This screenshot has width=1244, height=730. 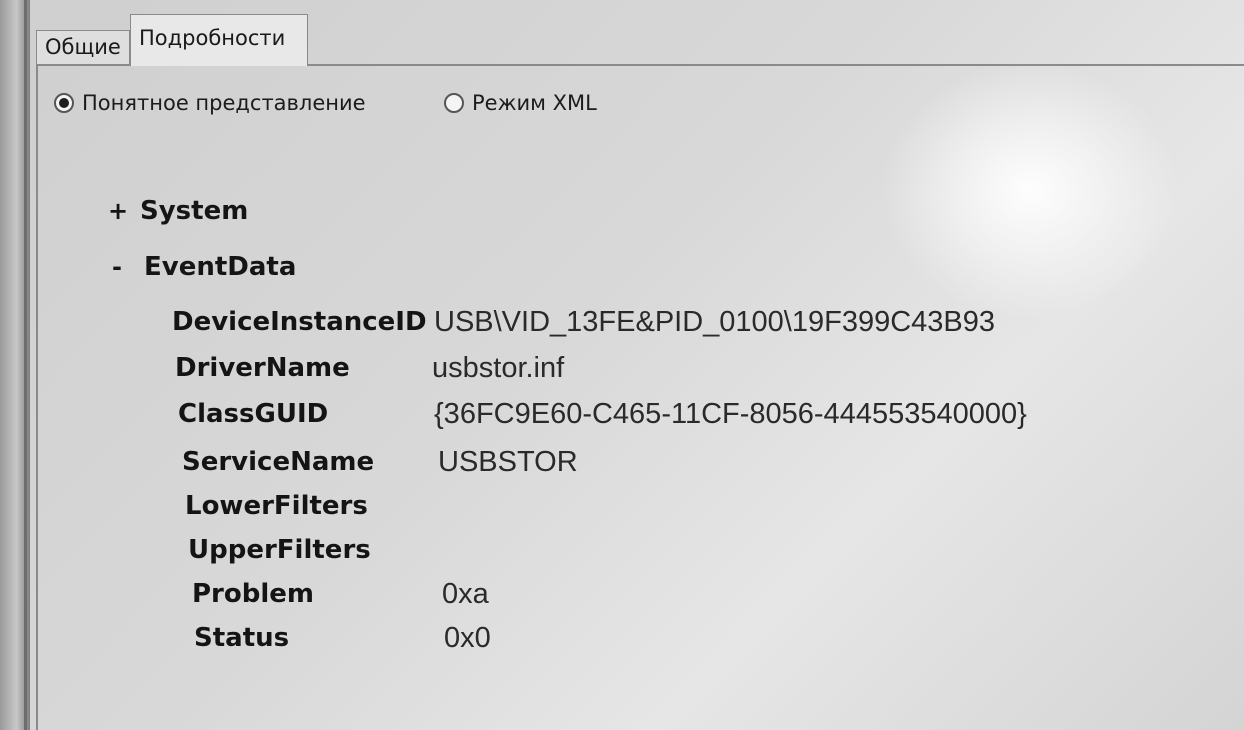 What do you see at coordinates (299, 322) in the screenshot?
I see `field-name: DeviceInstanceID` at bounding box center [299, 322].